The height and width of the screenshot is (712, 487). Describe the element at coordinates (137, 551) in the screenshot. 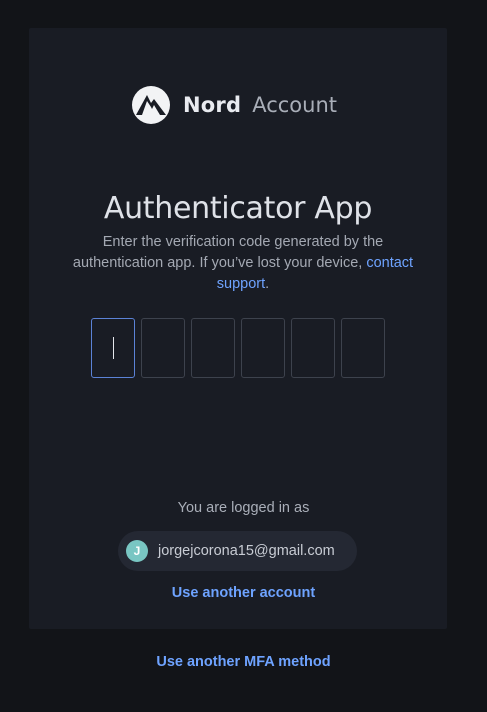

I see `avatar: J` at that location.